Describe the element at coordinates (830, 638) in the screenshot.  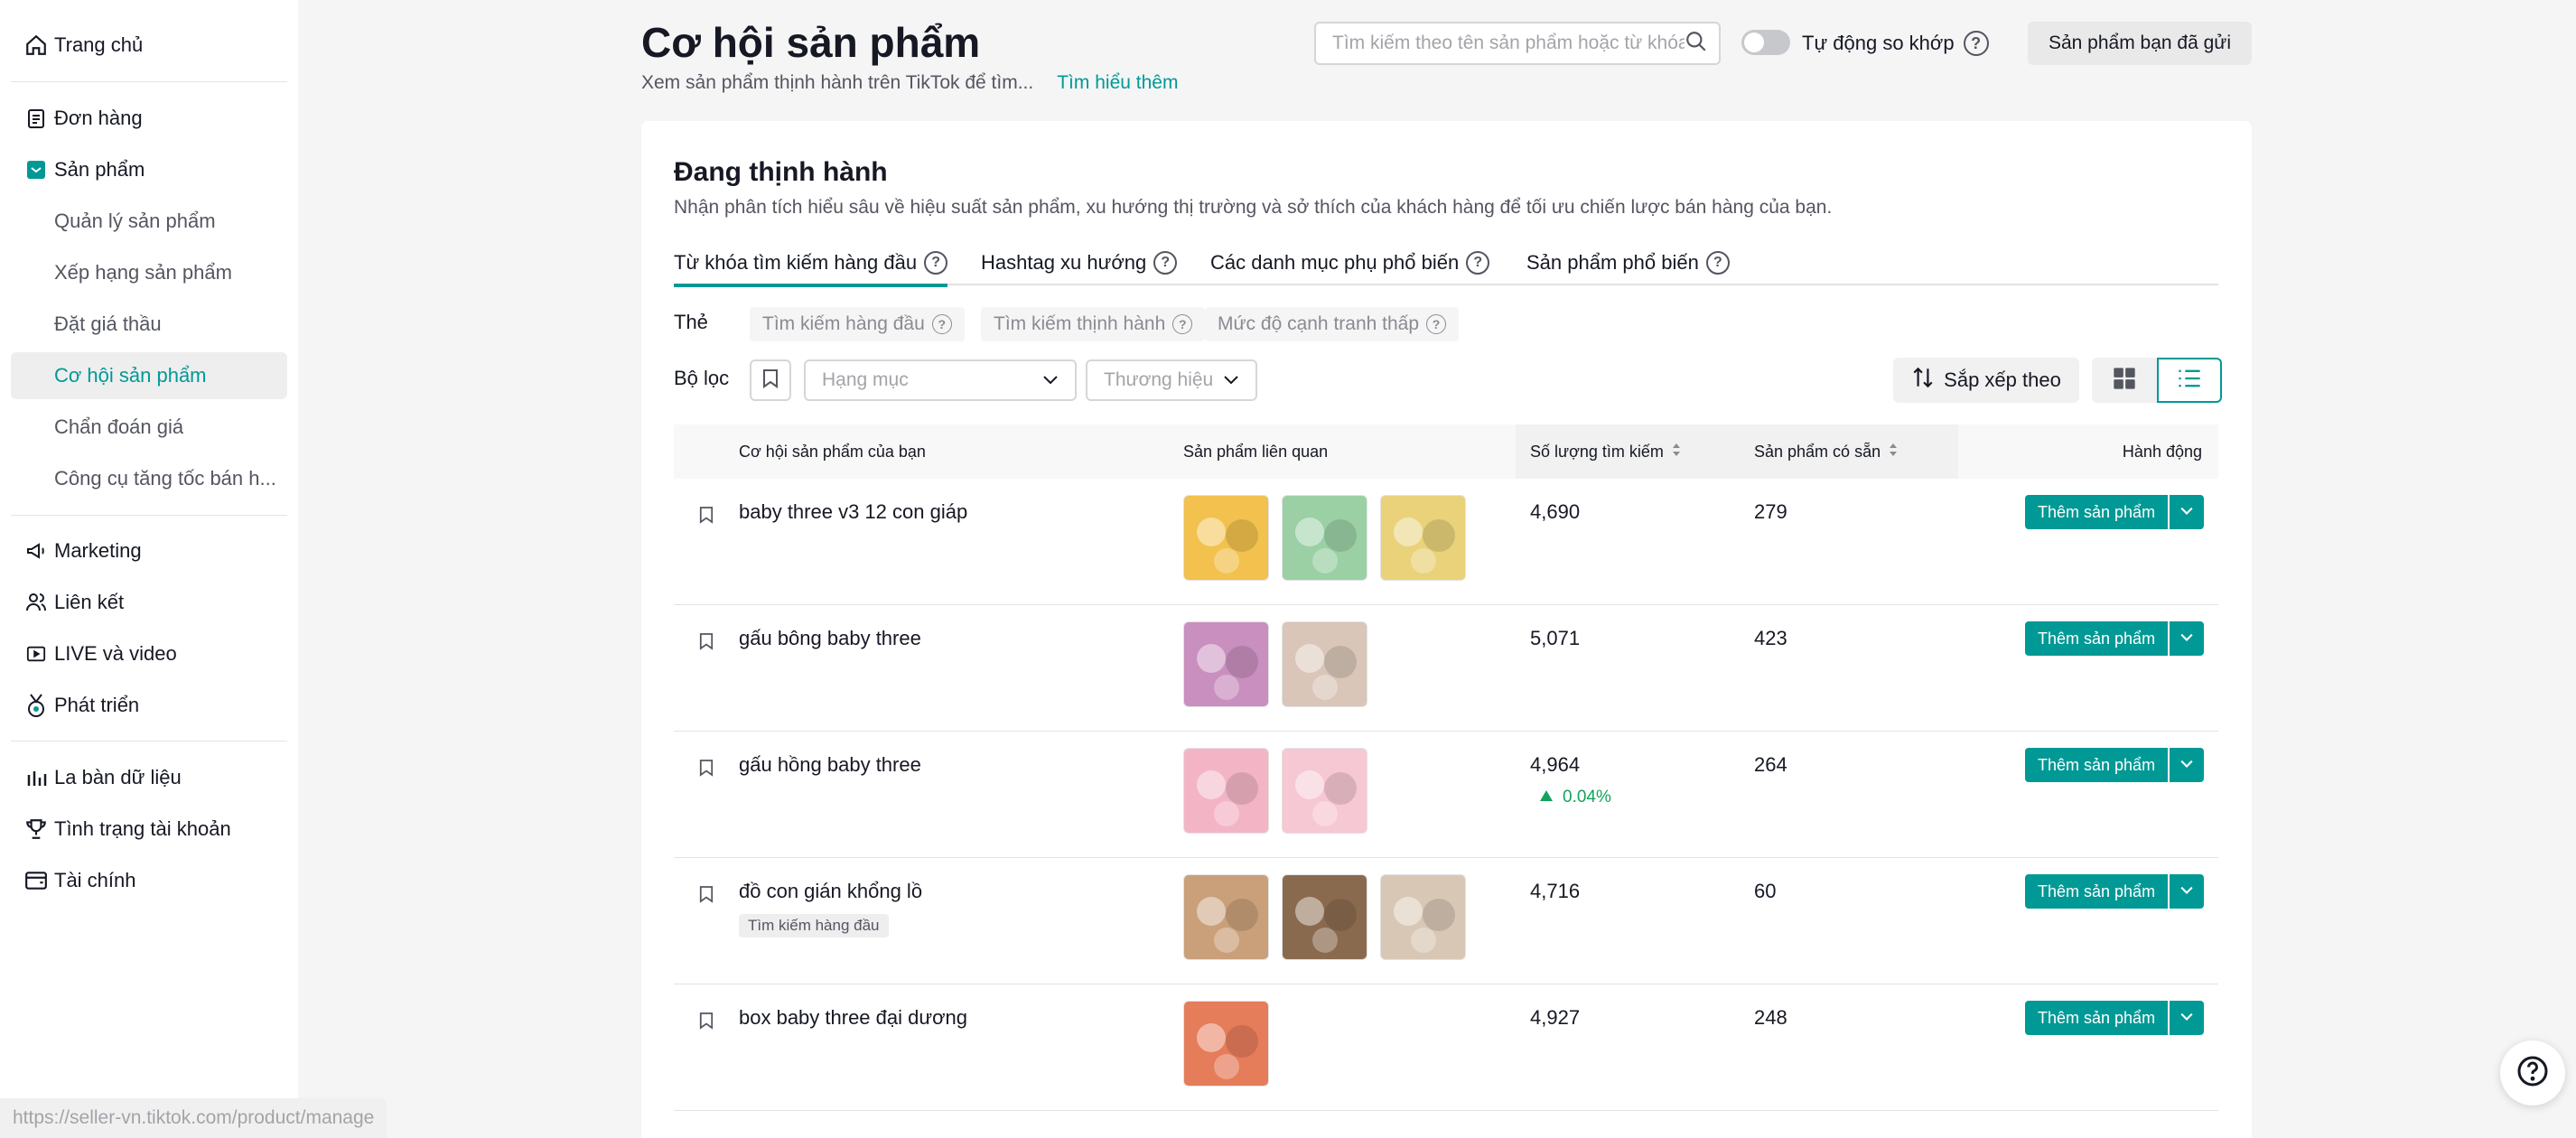
I see `keyword-label: gấu bông baby three` at that location.